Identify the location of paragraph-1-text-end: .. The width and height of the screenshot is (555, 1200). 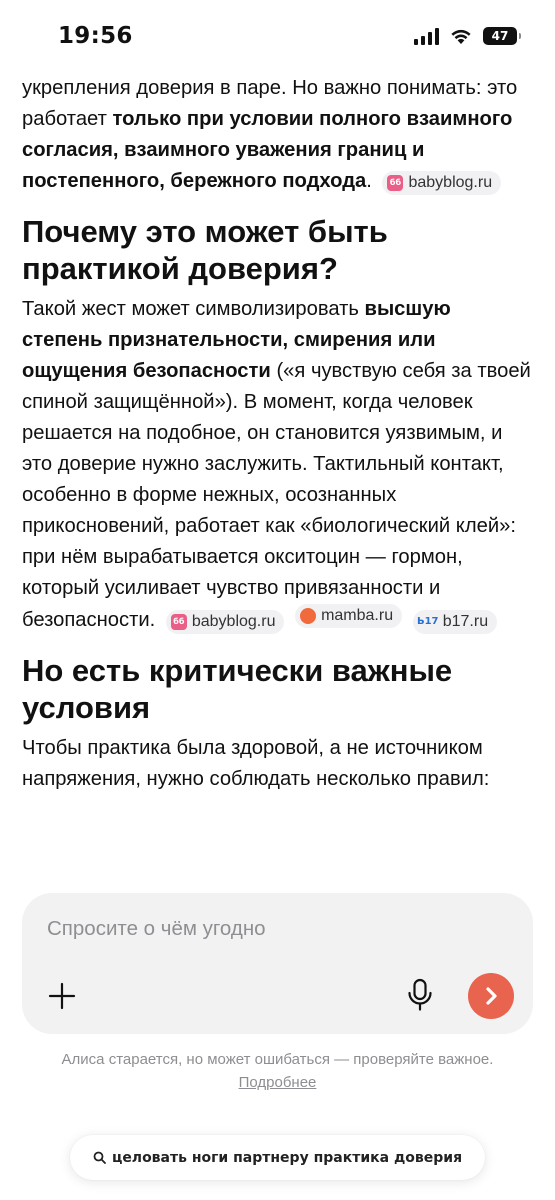
(369, 181).